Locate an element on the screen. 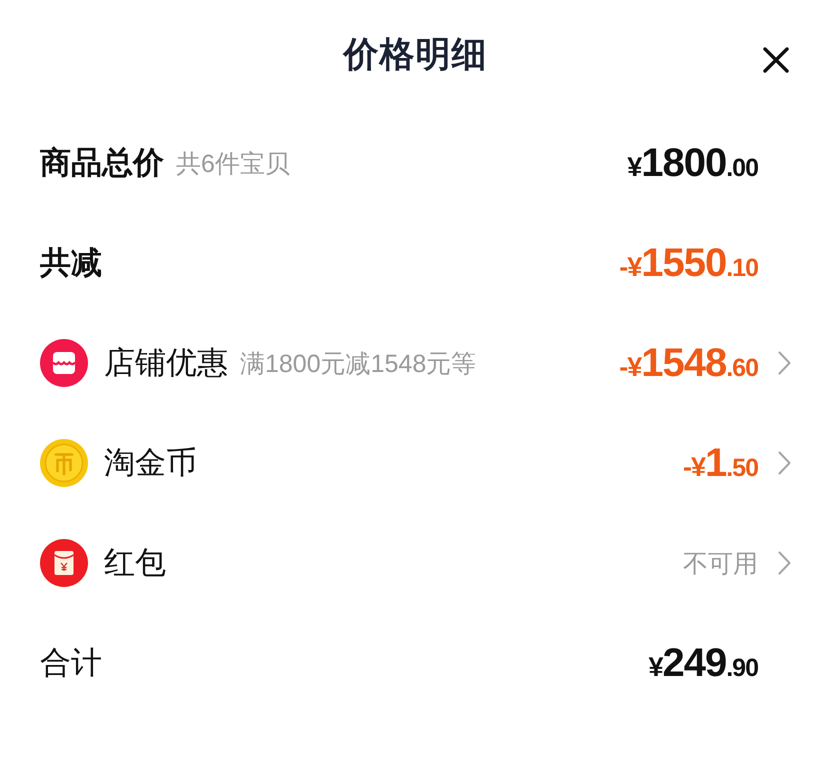 This screenshot has width=829, height=760. discount-amount: -¥1548.60 is located at coordinates (688, 363).